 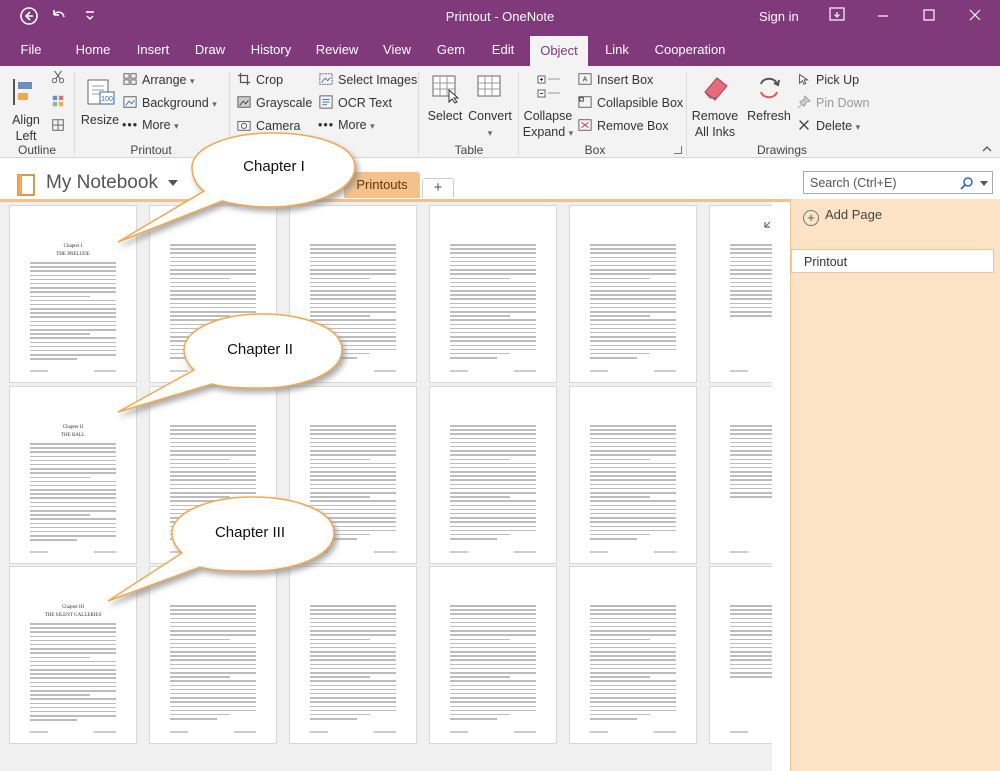 What do you see at coordinates (630, 102) in the screenshot?
I see `collapsible-box-button: Collapsible Box` at bounding box center [630, 102].